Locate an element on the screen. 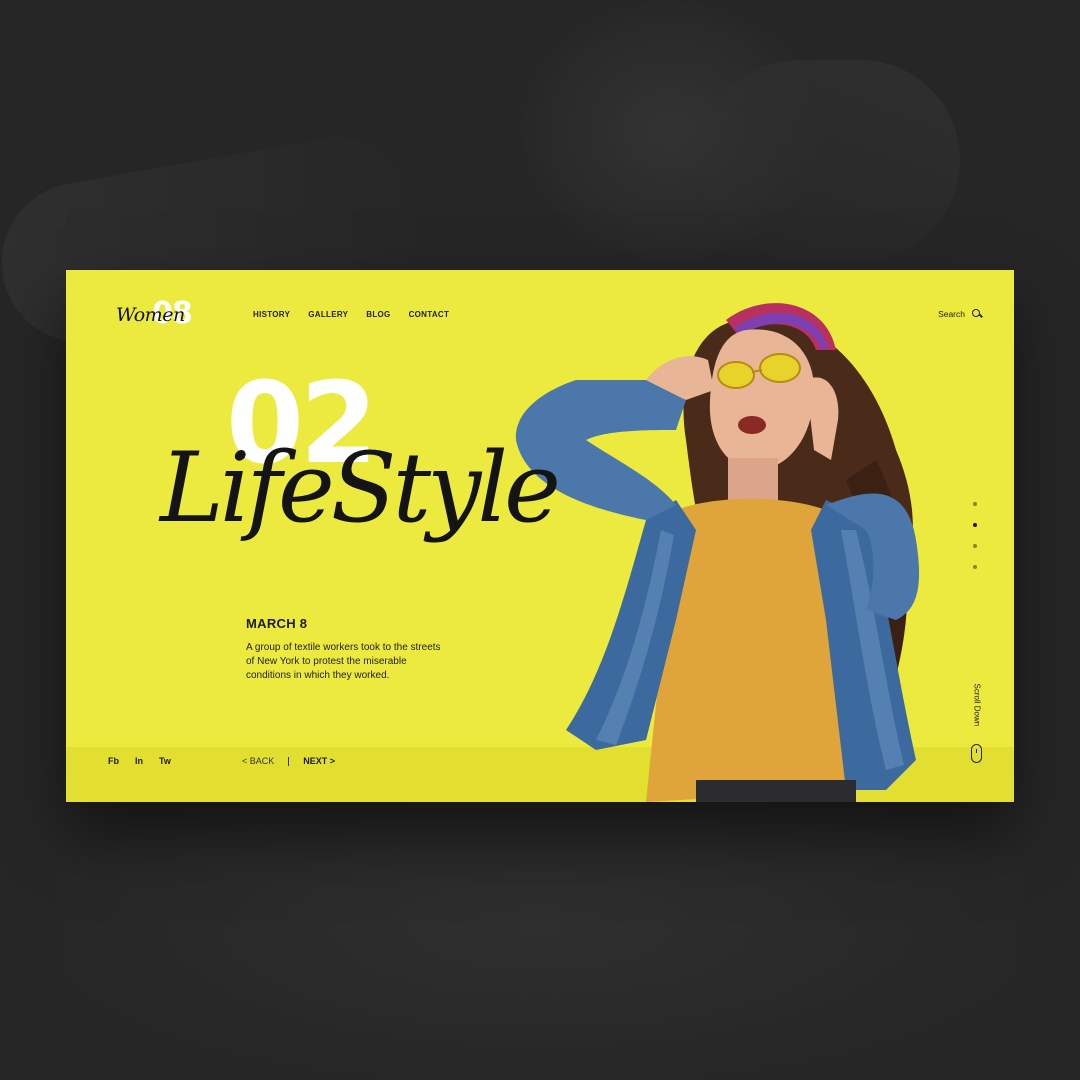 The width and height of the screenshot is (1080, 1080). slide-dots is located at coordinates (975, 544).